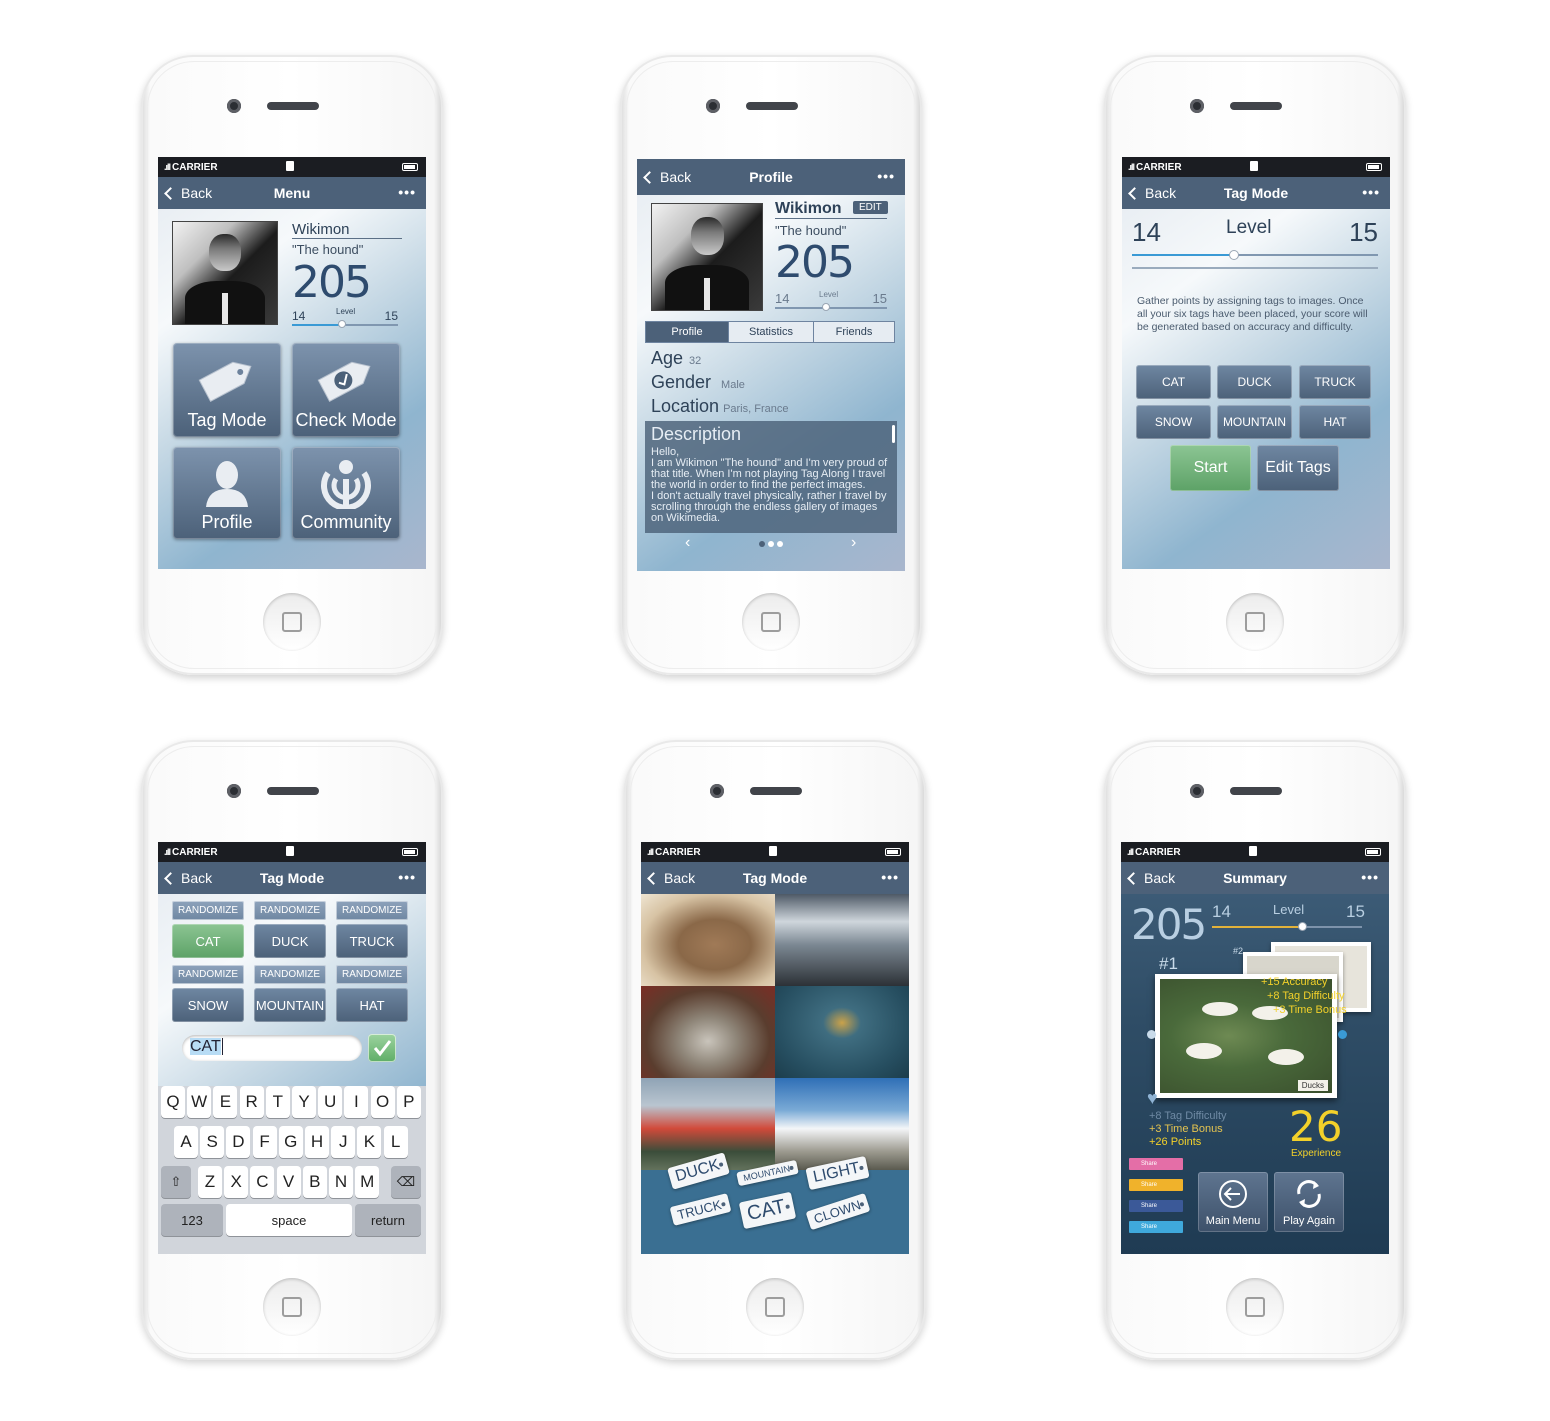 This screenshot has height=1421, width=1550. I want to click on key-d: D, so click(238, 1142).